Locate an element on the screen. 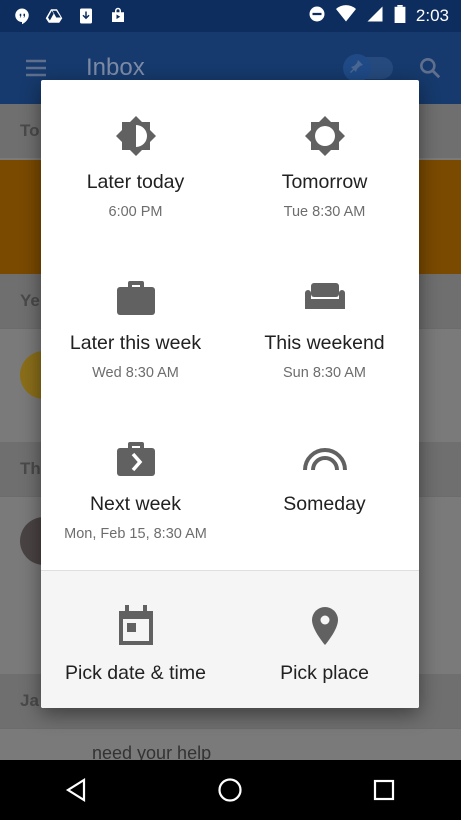 This screenshot has height=820, width=461. status-bar: 2:03 is located at coordinates (230, 16).